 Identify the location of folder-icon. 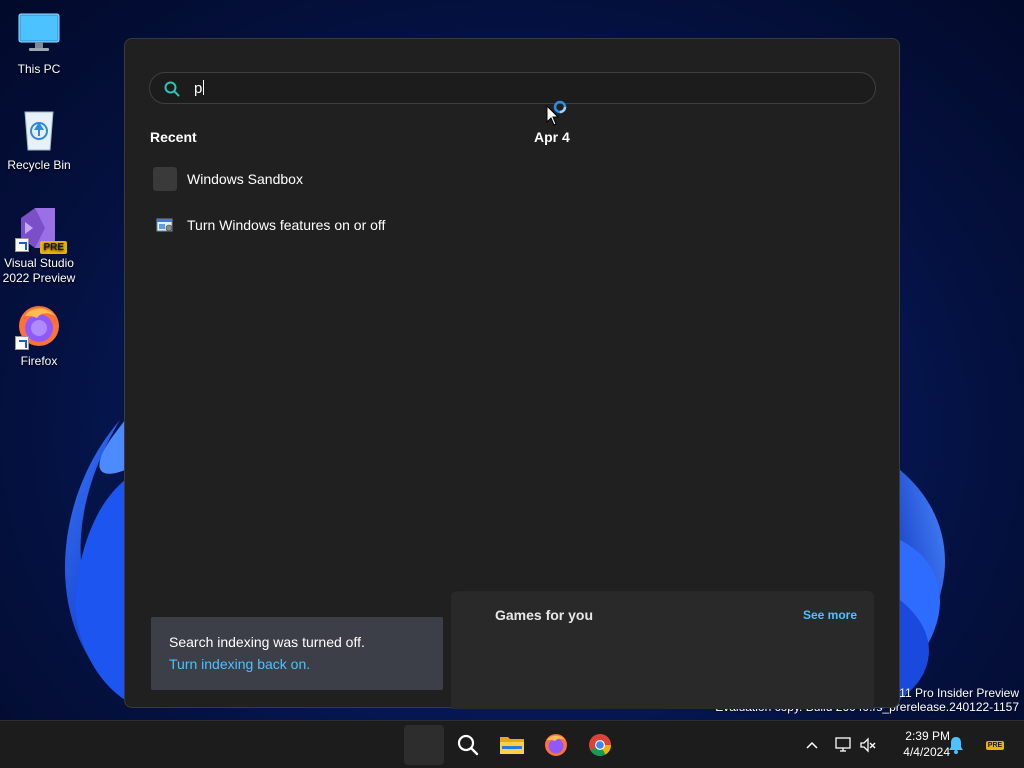
(512, 745).